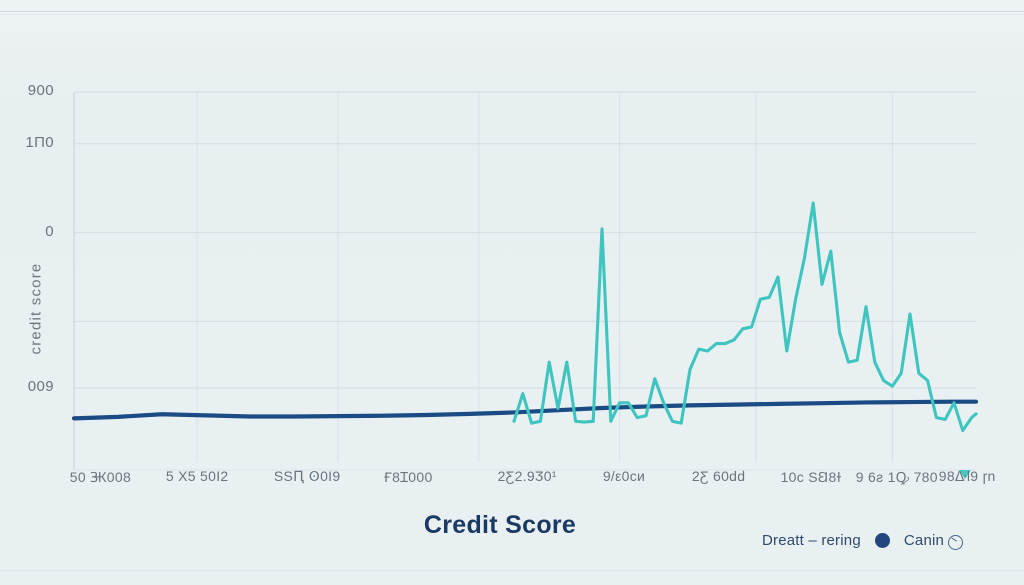 The height and width of the screenshot is (585, 1024). Describe the element at coordinates (967, 476) in the screenshot. I see `x-tick-label-9: 98ᐏƖ9 ɼn` at that location.